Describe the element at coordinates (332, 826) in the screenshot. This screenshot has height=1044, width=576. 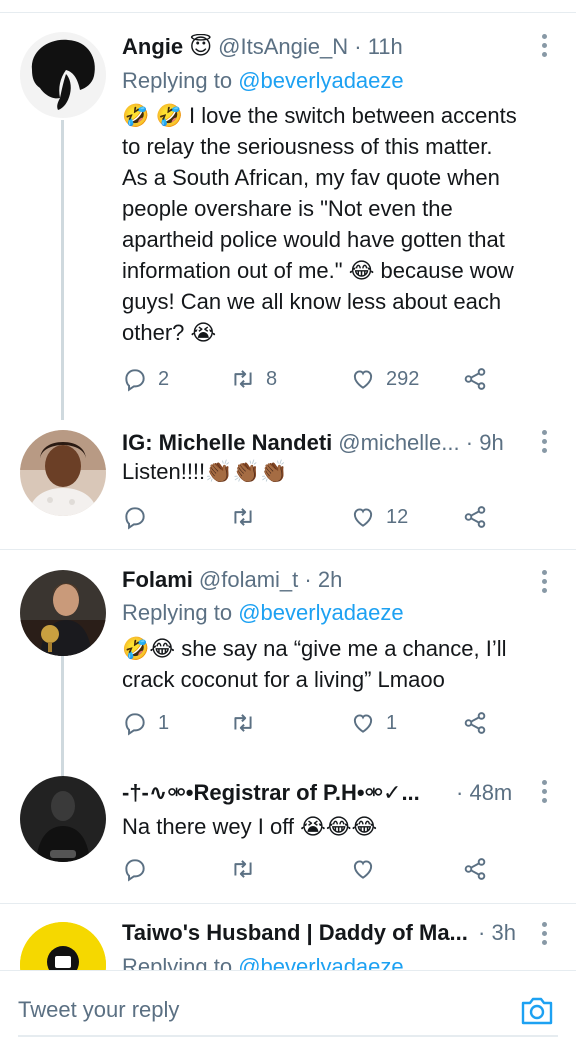
I see `tweet-text: Na there wey I off 😭😂😂` at that location.